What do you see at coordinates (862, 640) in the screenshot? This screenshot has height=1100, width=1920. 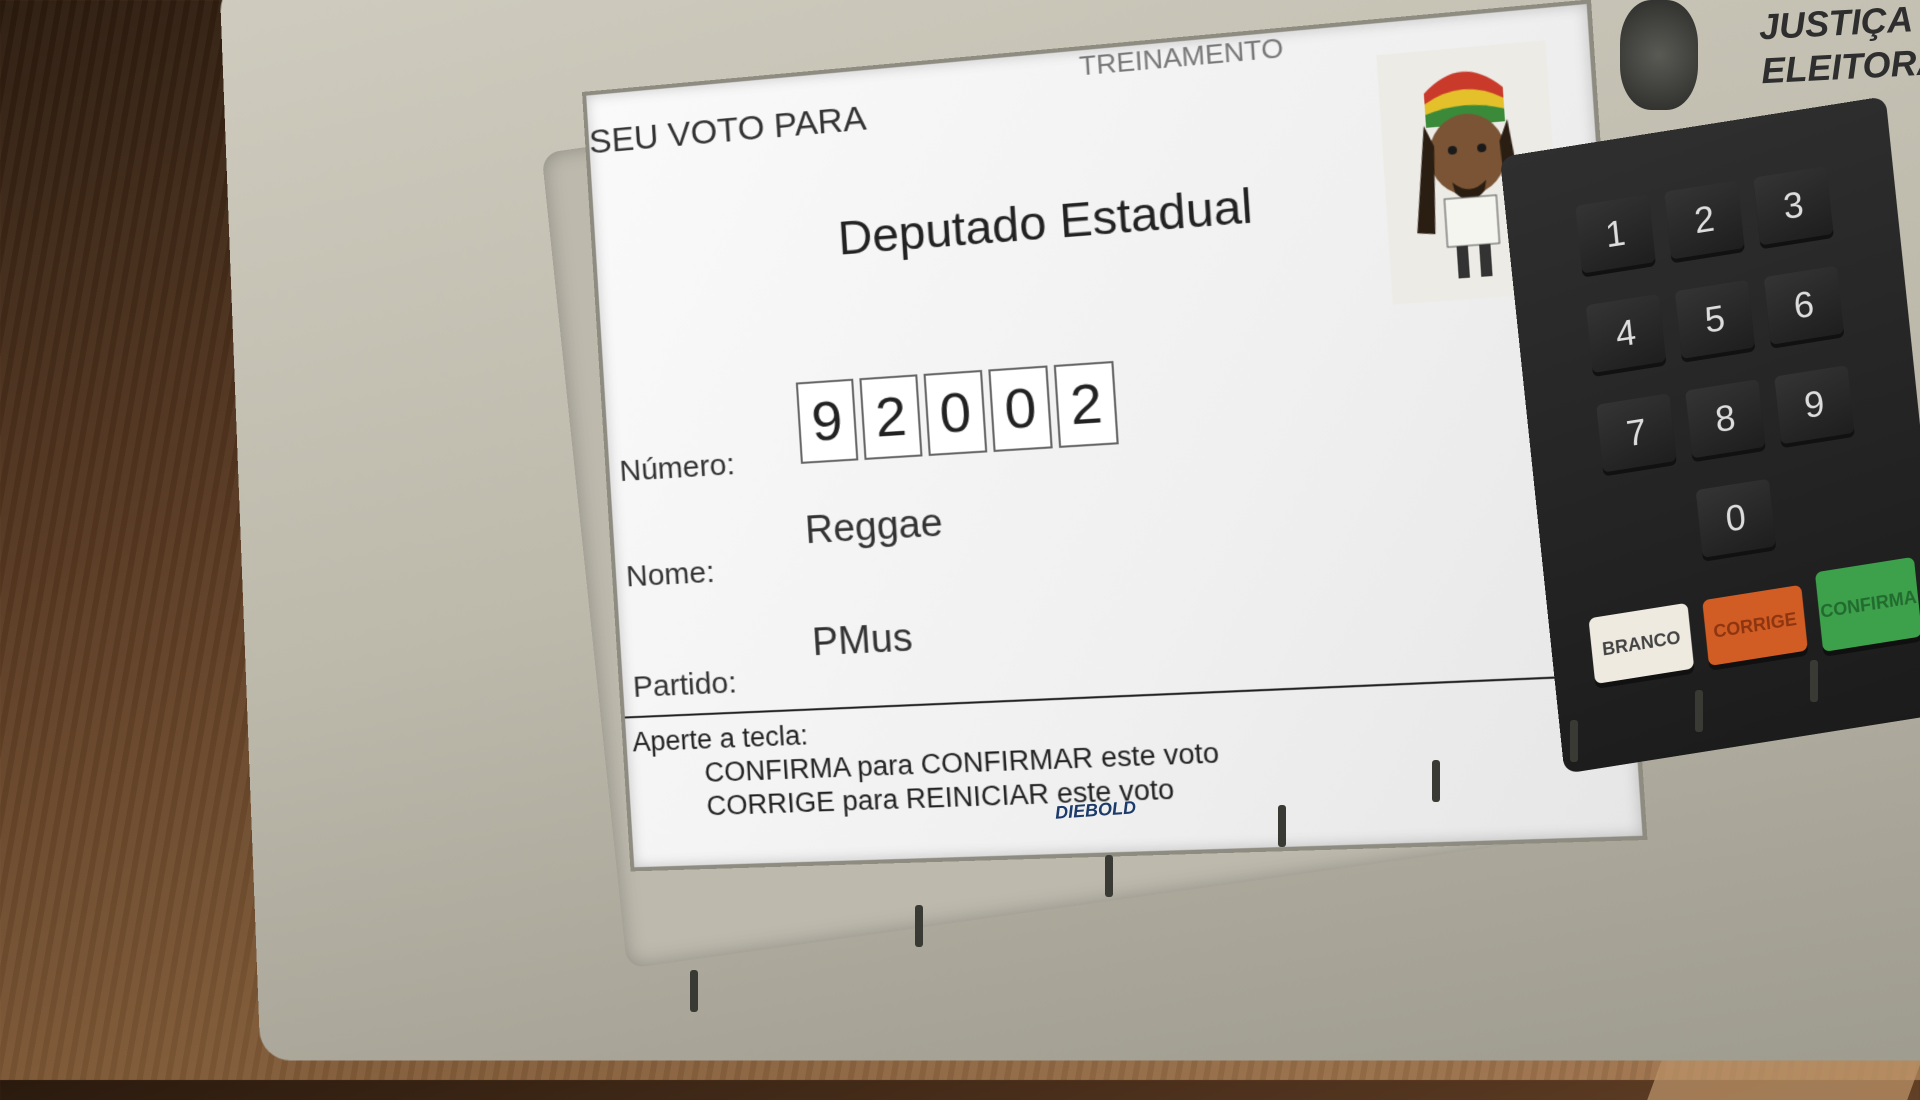 I see `party-name: PMus` at bounding box center [862, 640].